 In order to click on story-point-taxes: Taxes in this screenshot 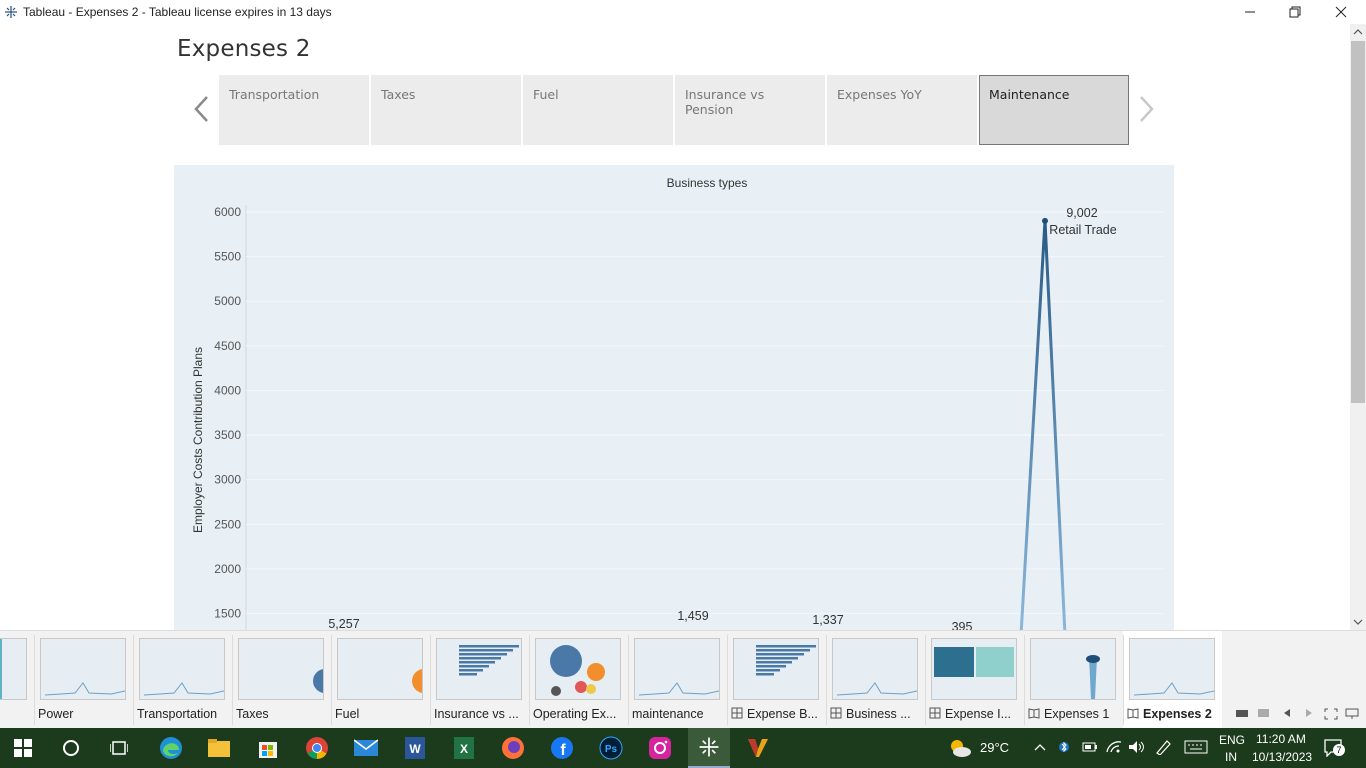, I will do `click(446, 110)`.